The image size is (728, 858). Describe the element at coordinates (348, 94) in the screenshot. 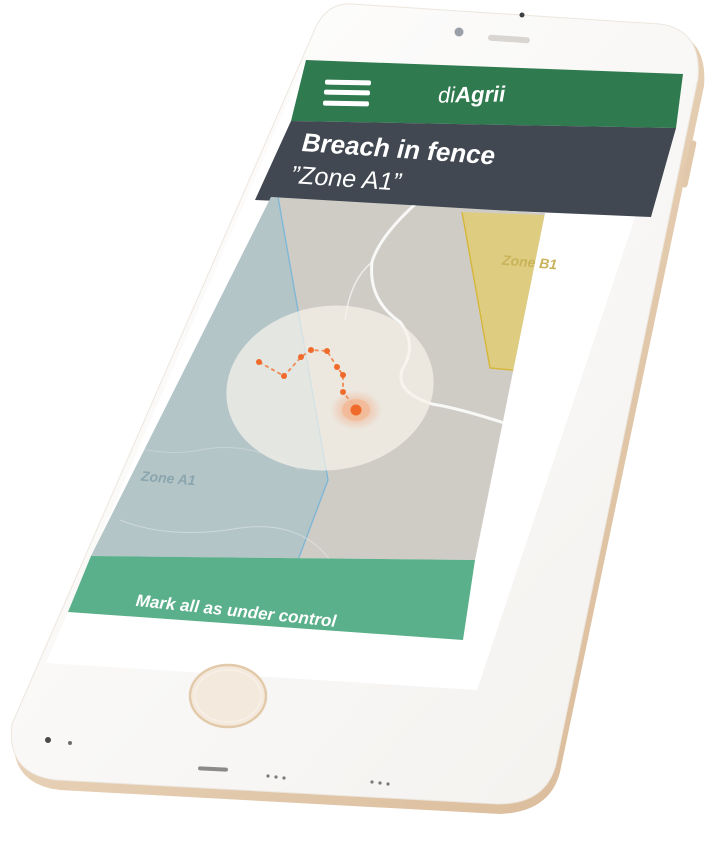

I see `menu-button` at that location.